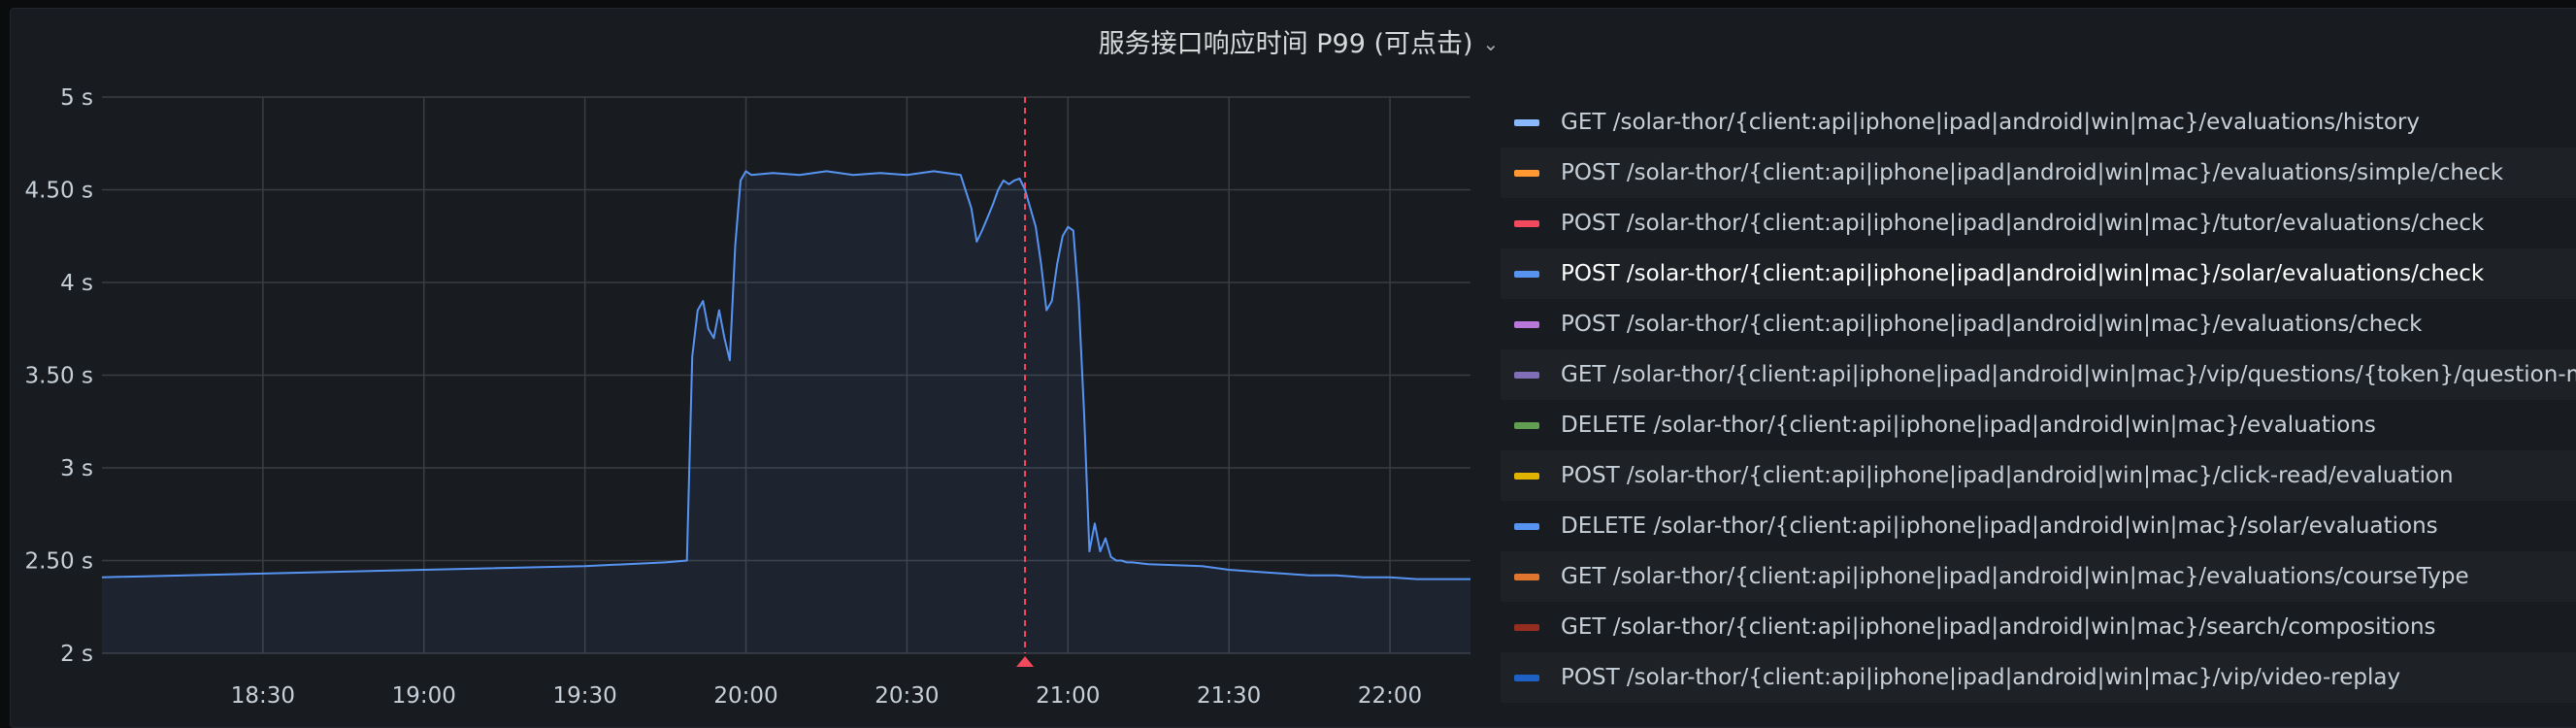  I want to click on annotation-marker-icon, so click(1025, 661).